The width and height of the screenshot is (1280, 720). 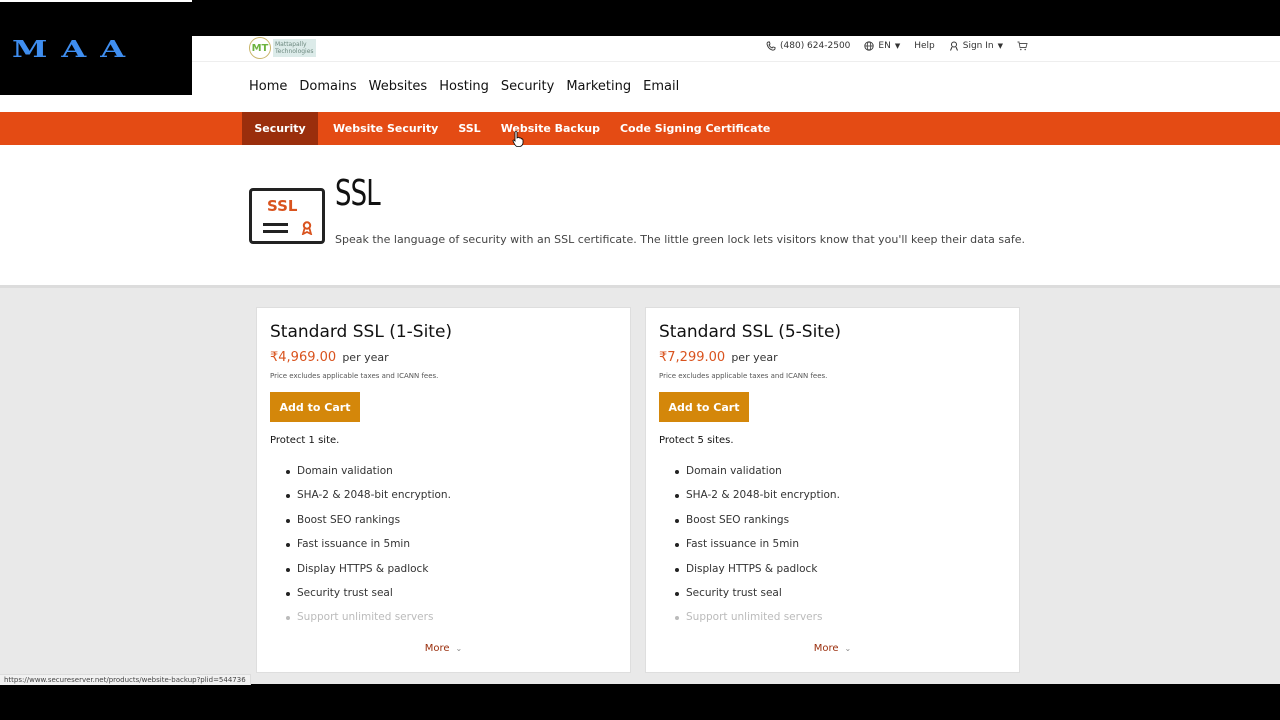 I want to click on nav-security: Security, so click(x=527, y=86).